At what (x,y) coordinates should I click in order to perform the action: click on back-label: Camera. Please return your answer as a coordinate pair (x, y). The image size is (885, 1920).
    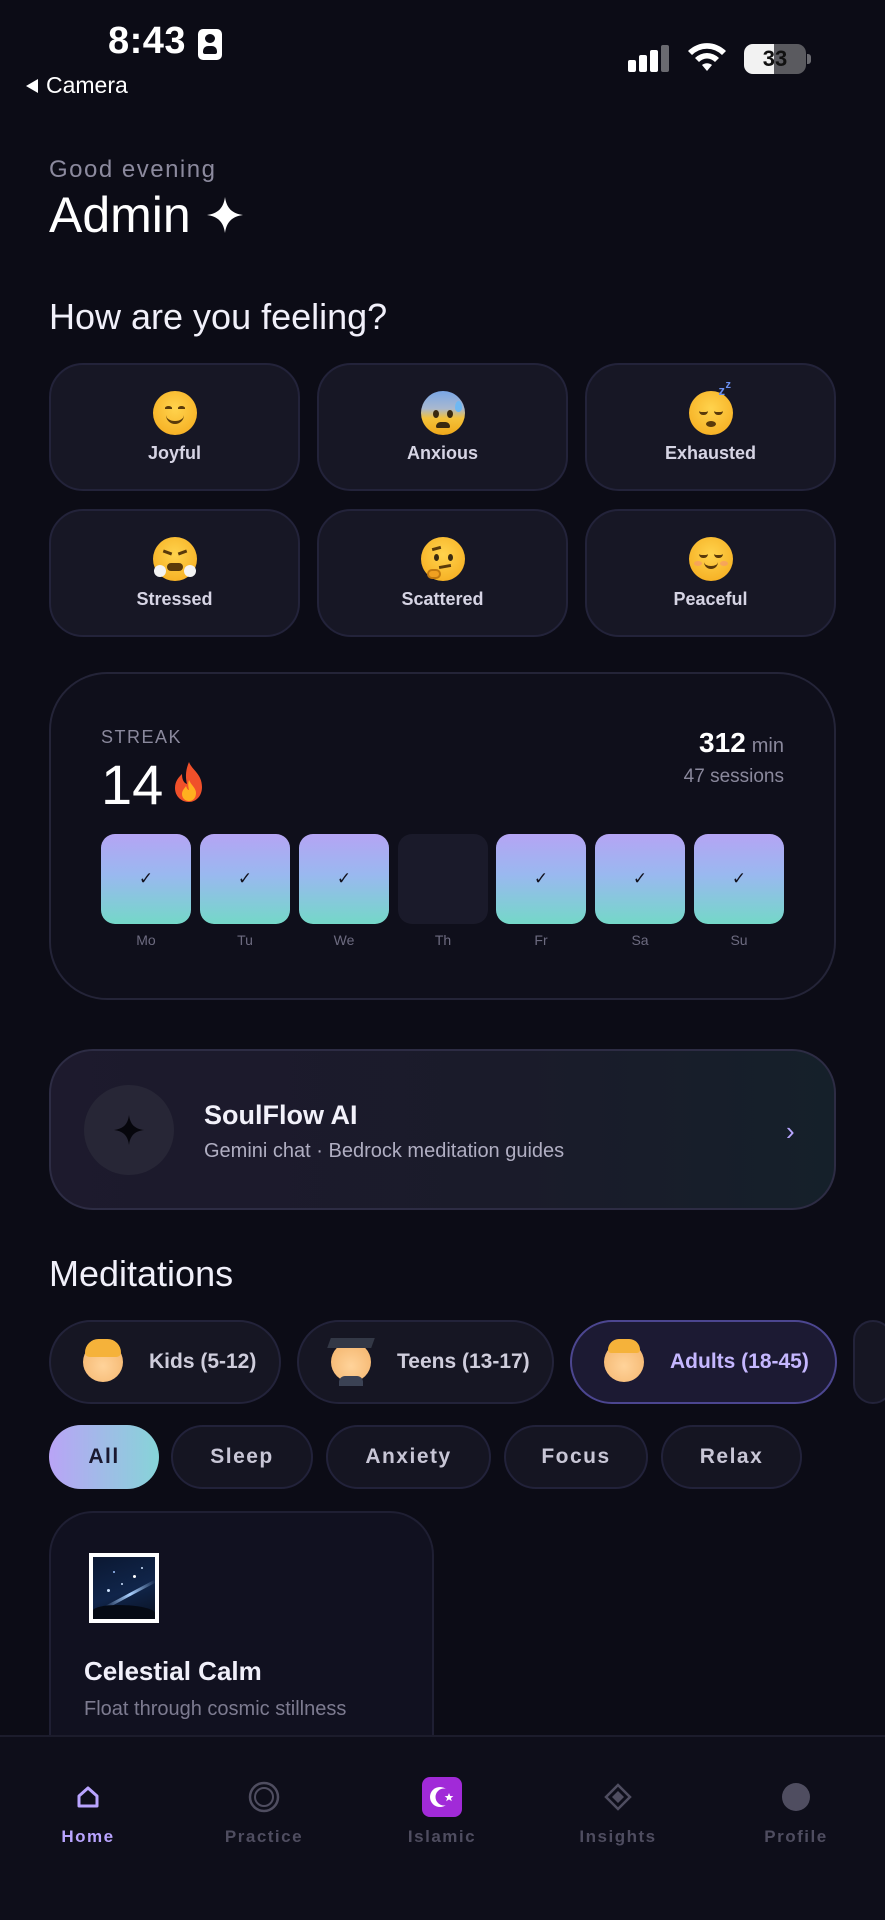
    Looking at the image, I should click on (87, 85).